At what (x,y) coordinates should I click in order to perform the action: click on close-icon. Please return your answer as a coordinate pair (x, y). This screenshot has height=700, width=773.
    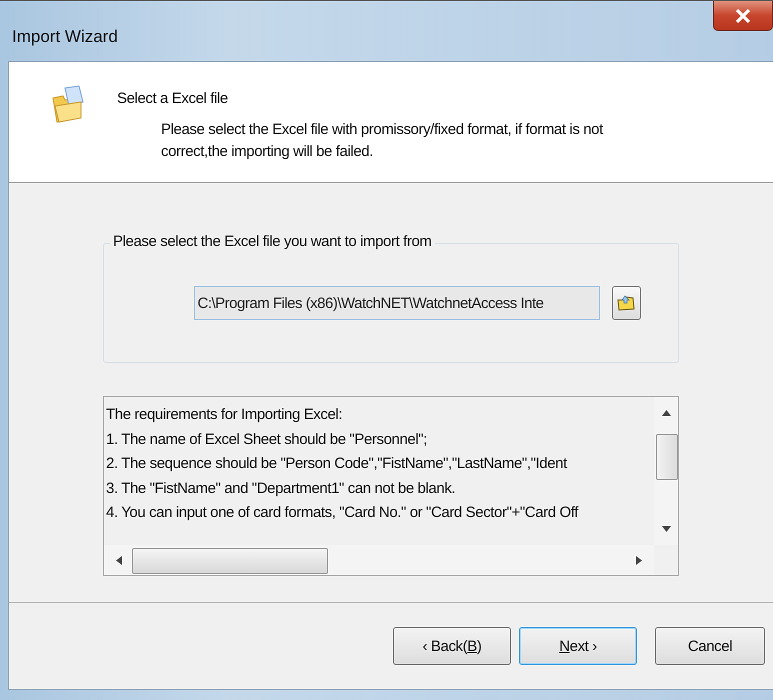
    Looking at the image, I should click on (743, 16).